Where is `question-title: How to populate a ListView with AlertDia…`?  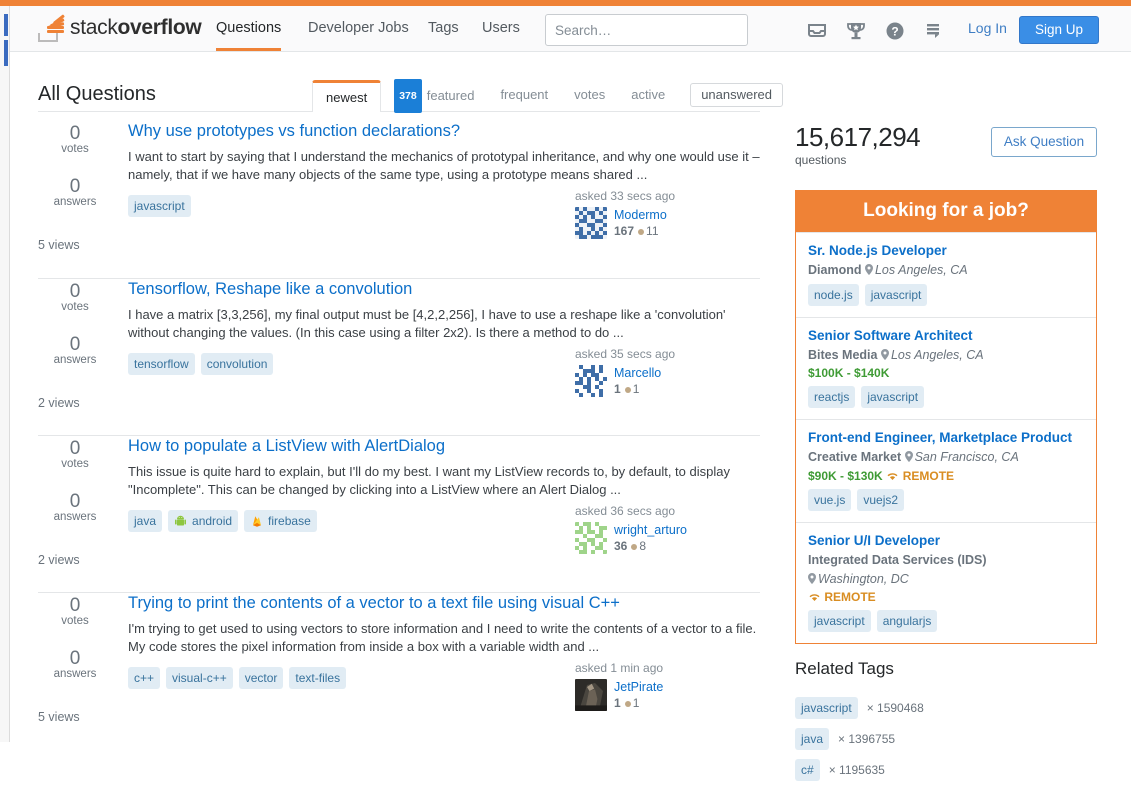 question-title: How to populate a ListView with AlertDia… is located at coordinates (444, 446).